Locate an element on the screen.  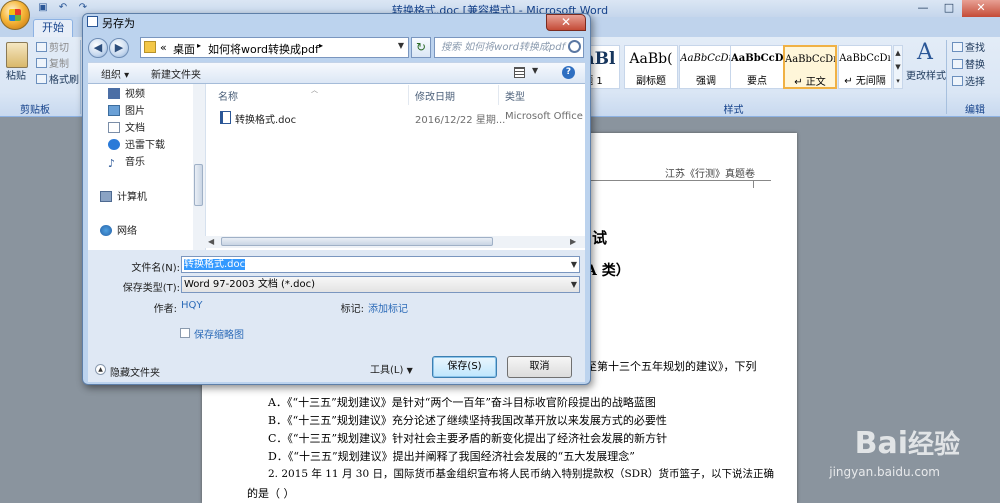
copy-label: 复制 is located at coordinates (59, 64).